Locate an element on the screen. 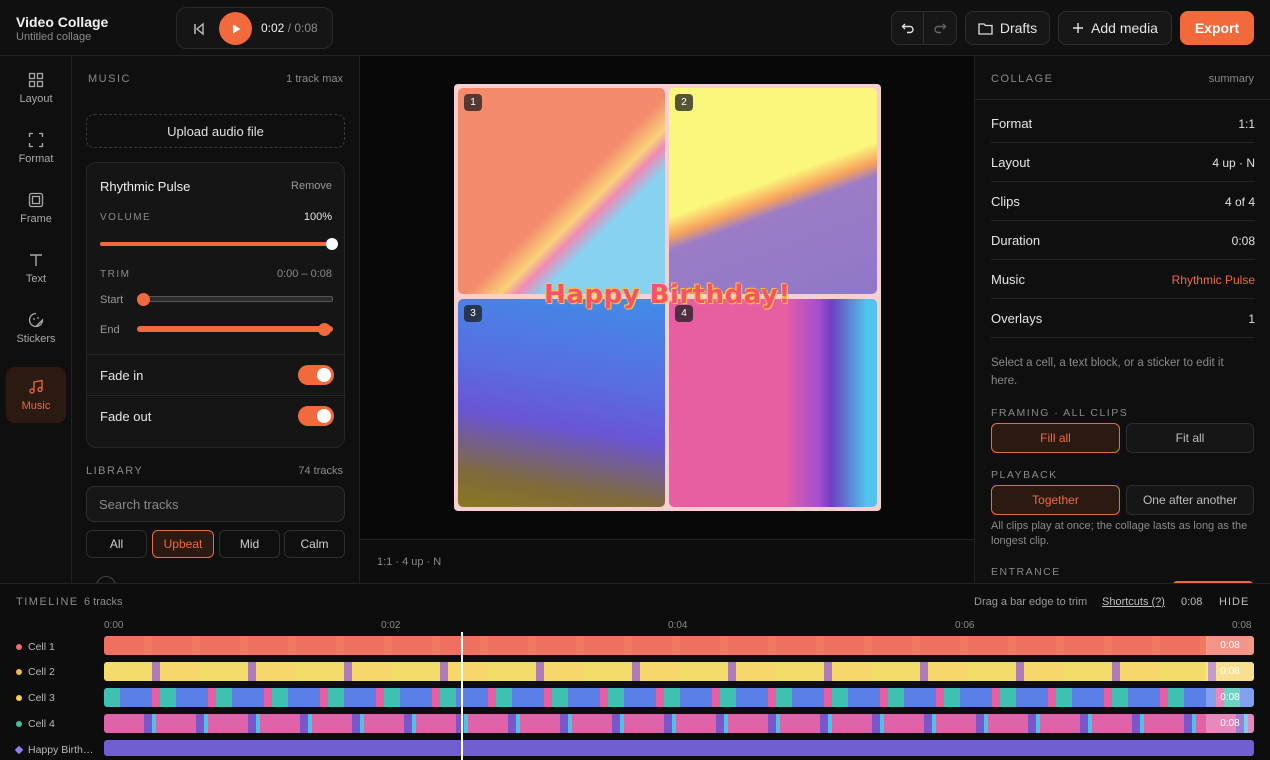  summary-value: 4 up · N is located at coordinates (1233, 163).